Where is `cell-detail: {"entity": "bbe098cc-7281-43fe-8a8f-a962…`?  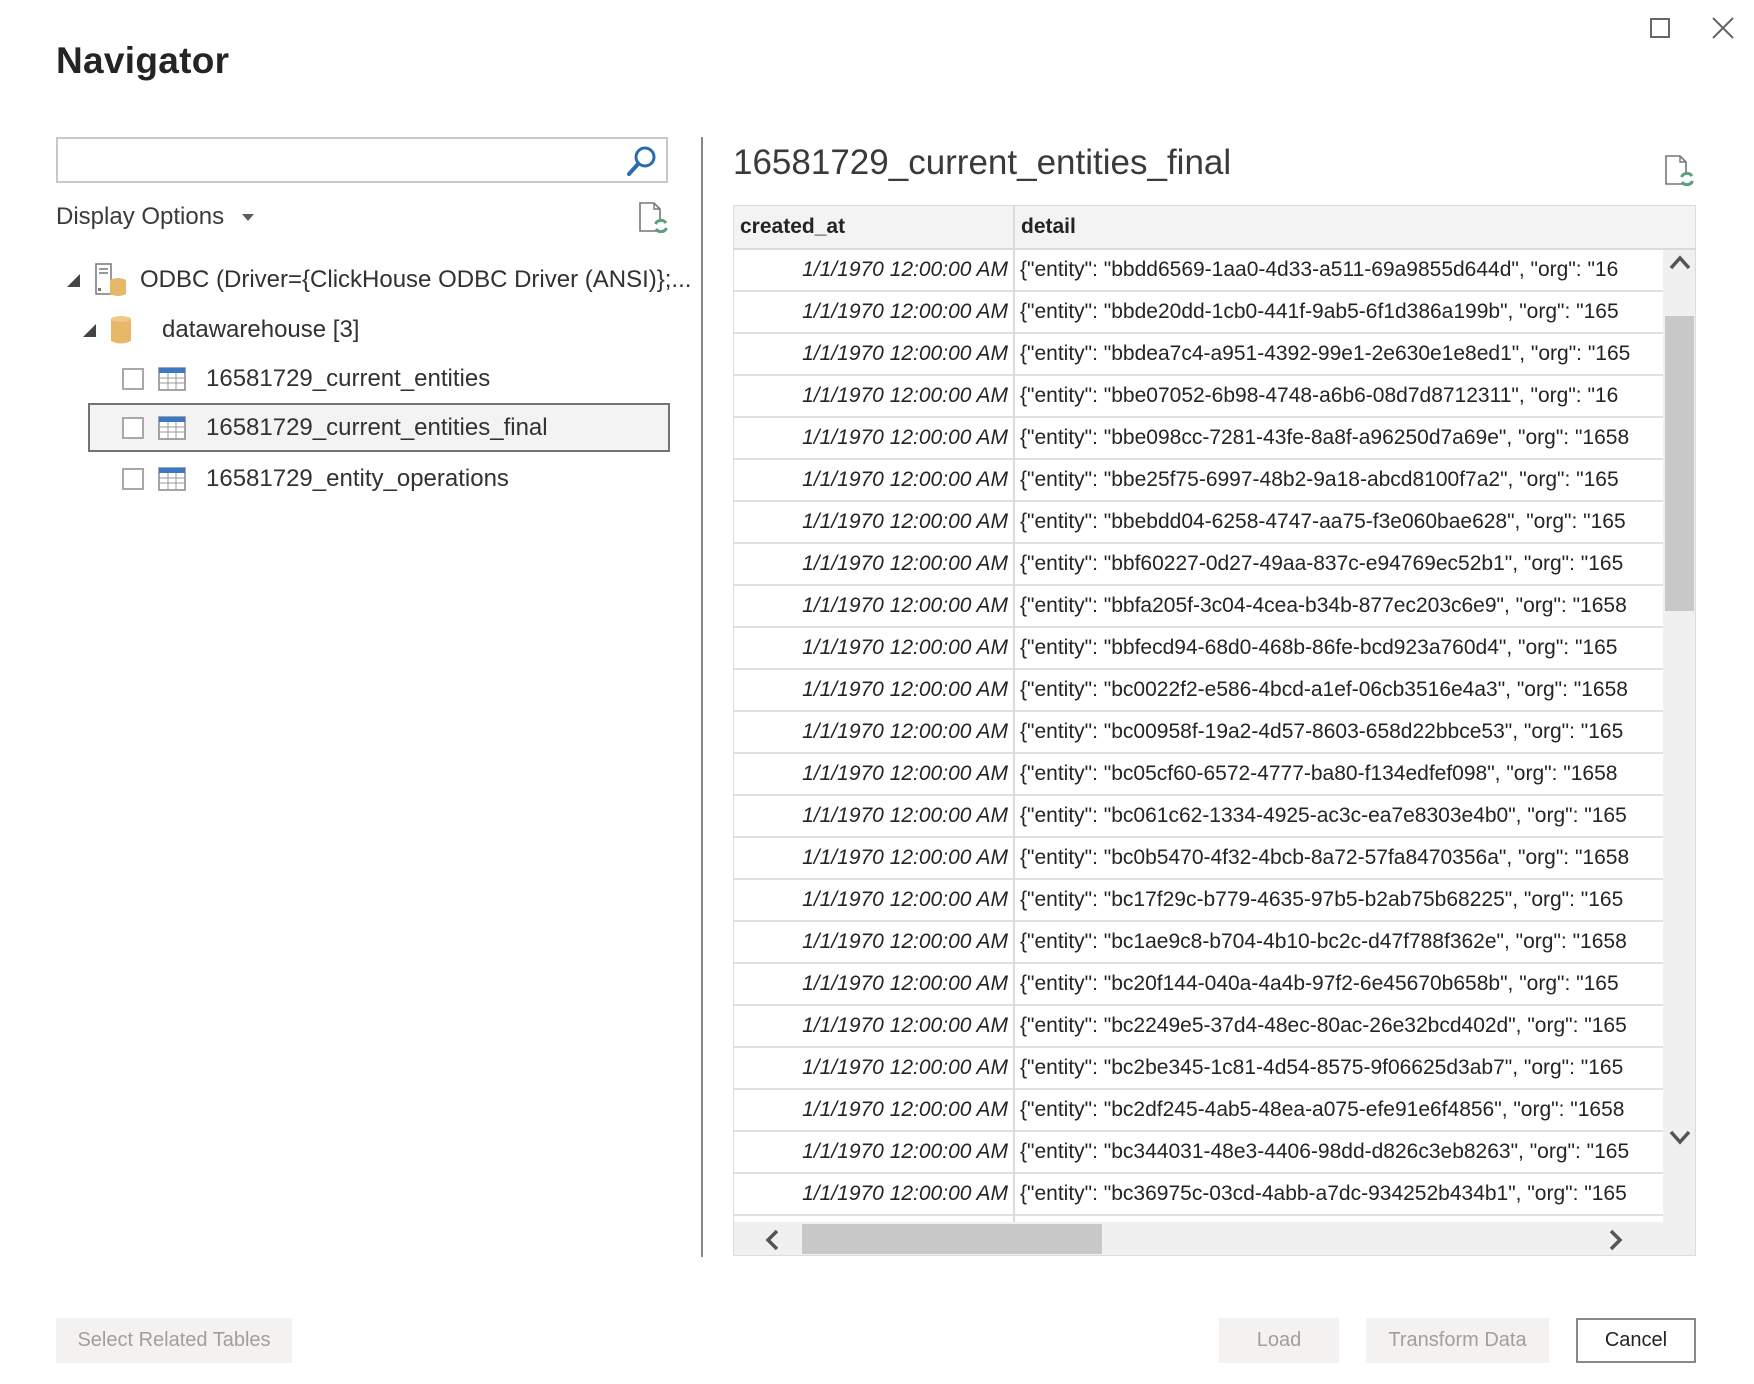 cell-detail: {"entity": "bbe098cc-7281-43fe-8a8f-a962… is located at coordinates (1325, 437).